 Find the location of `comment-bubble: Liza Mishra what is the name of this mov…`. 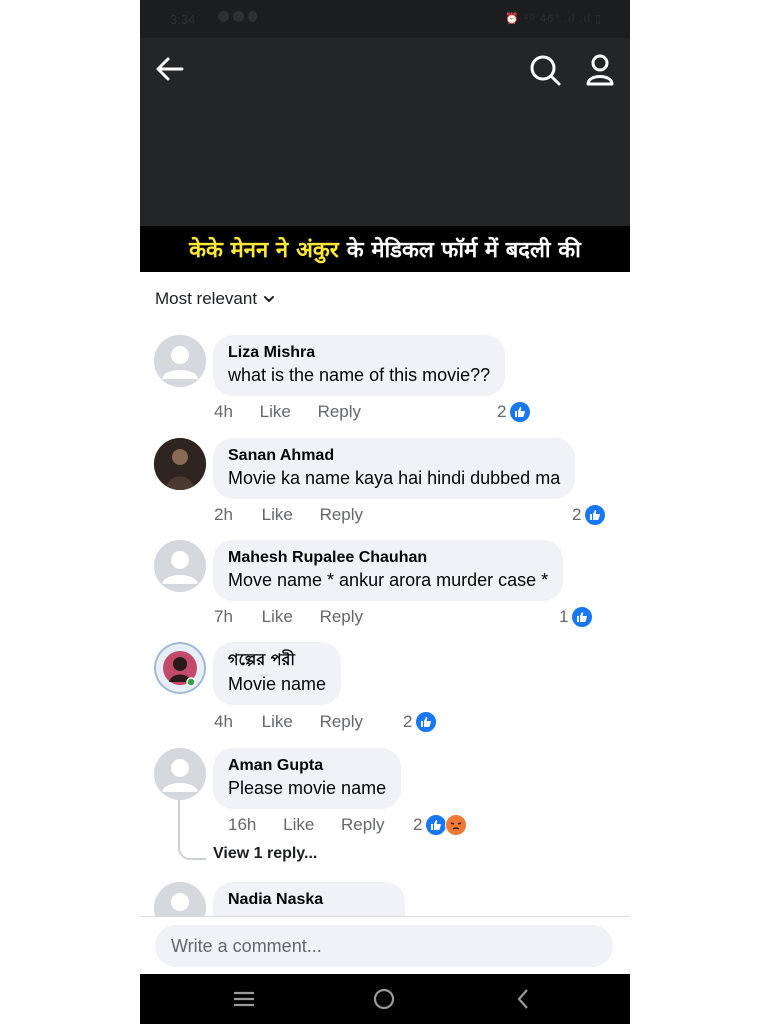

comment-bubble: Liza Mishra what is the name of this mov… is located at coordinates (359, 365).